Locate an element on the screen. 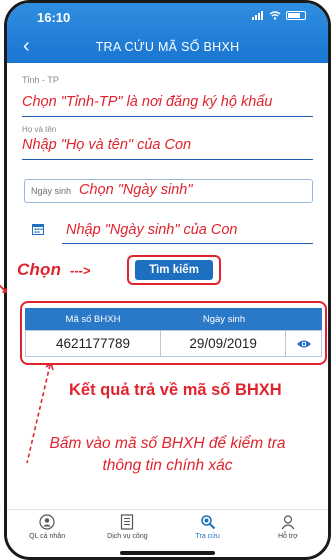  column-header-dob: Ngày sinh is located at coordinates (224, 319).